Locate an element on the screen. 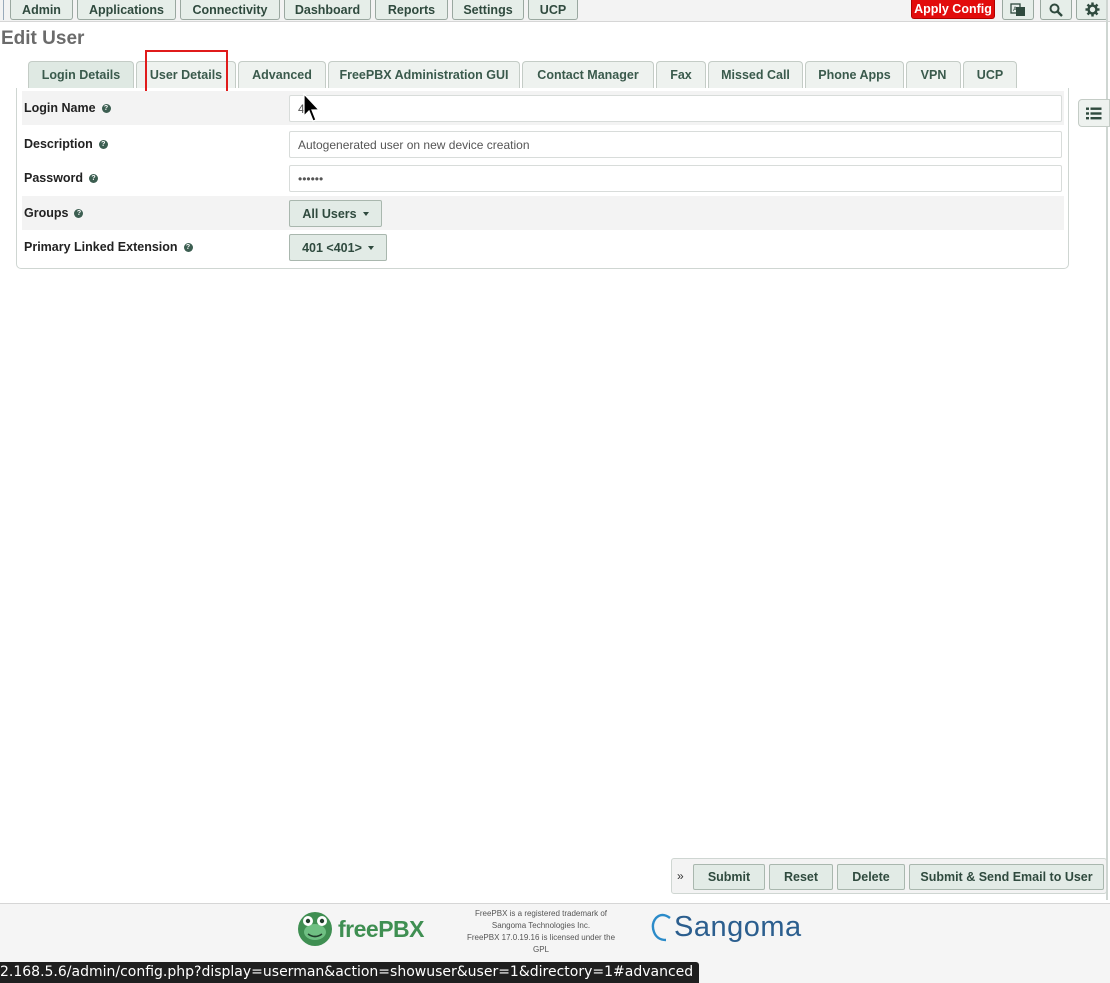  password-row: Password ? is located at coordinates (543, 178).